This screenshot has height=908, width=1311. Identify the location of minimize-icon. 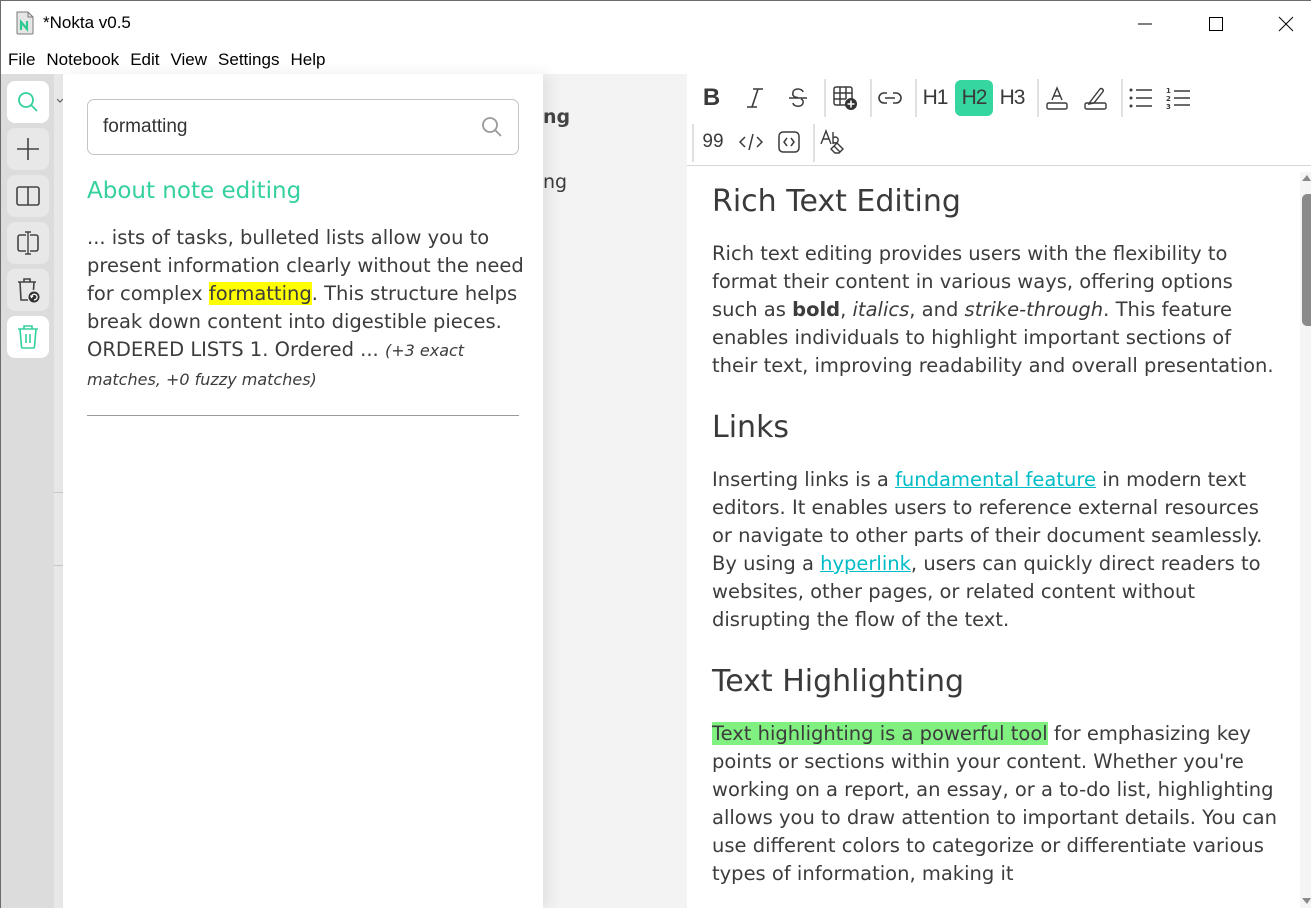
(1145, 24).